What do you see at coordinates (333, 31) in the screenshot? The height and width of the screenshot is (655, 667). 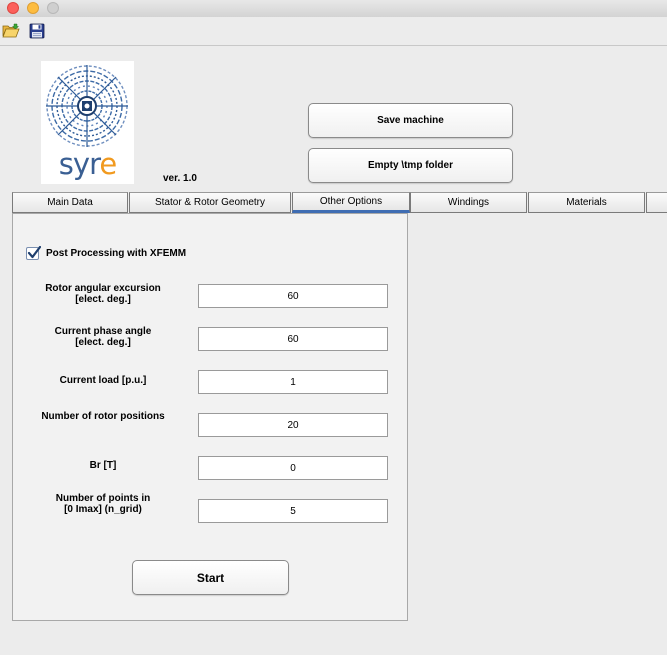 I see `toolbar` at bounding box center [333, 31].